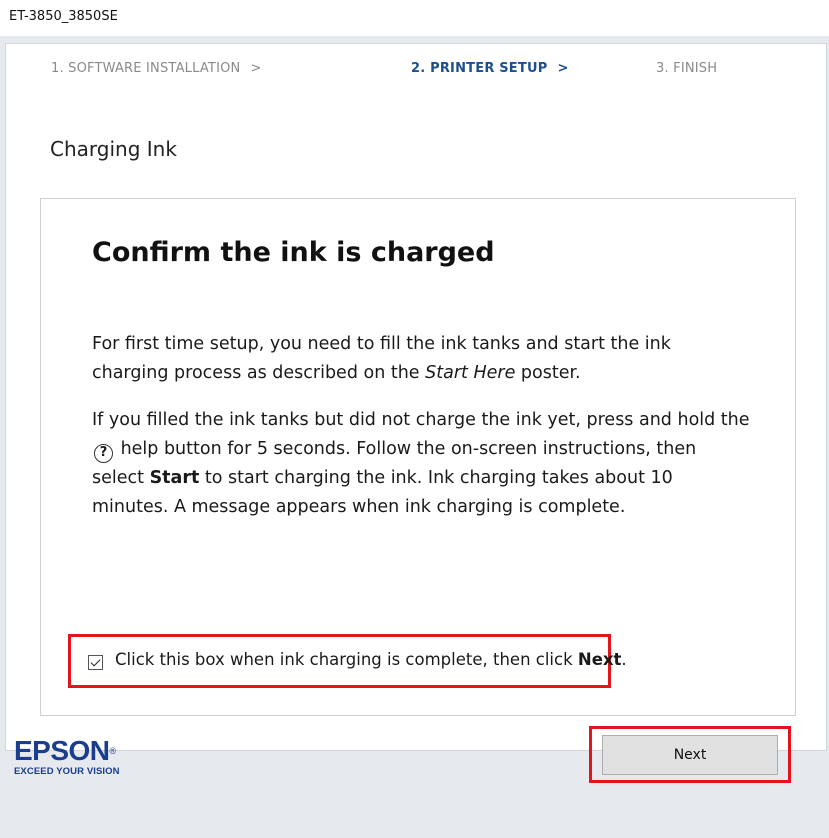 The image size is (829, 838). I want to click on logo-wordmark: EPSON, so click(62, 750).